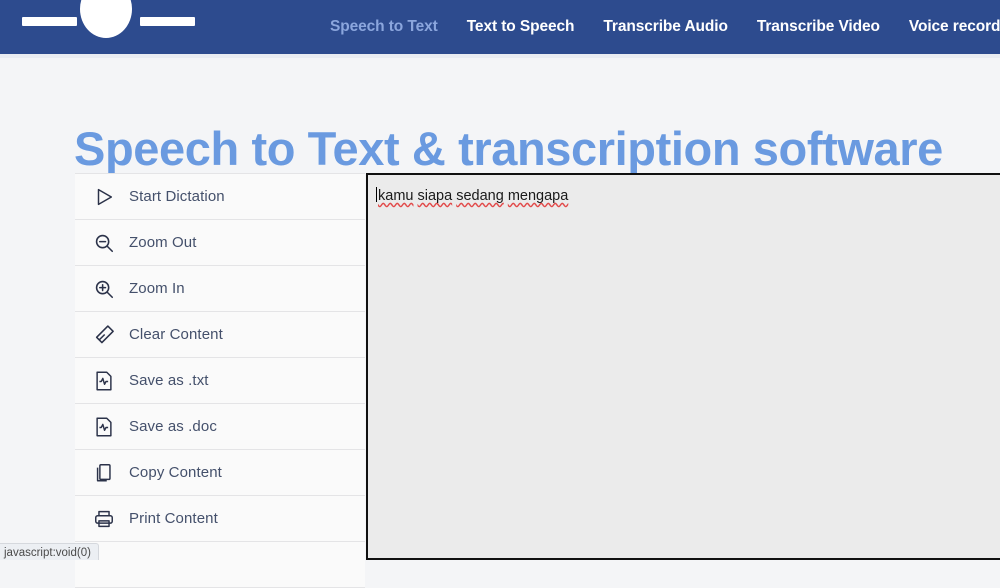  What do you see at coordinates (500, 56) in the screenshot?
I see `navbar-separator` at bounding box center [500, 56].